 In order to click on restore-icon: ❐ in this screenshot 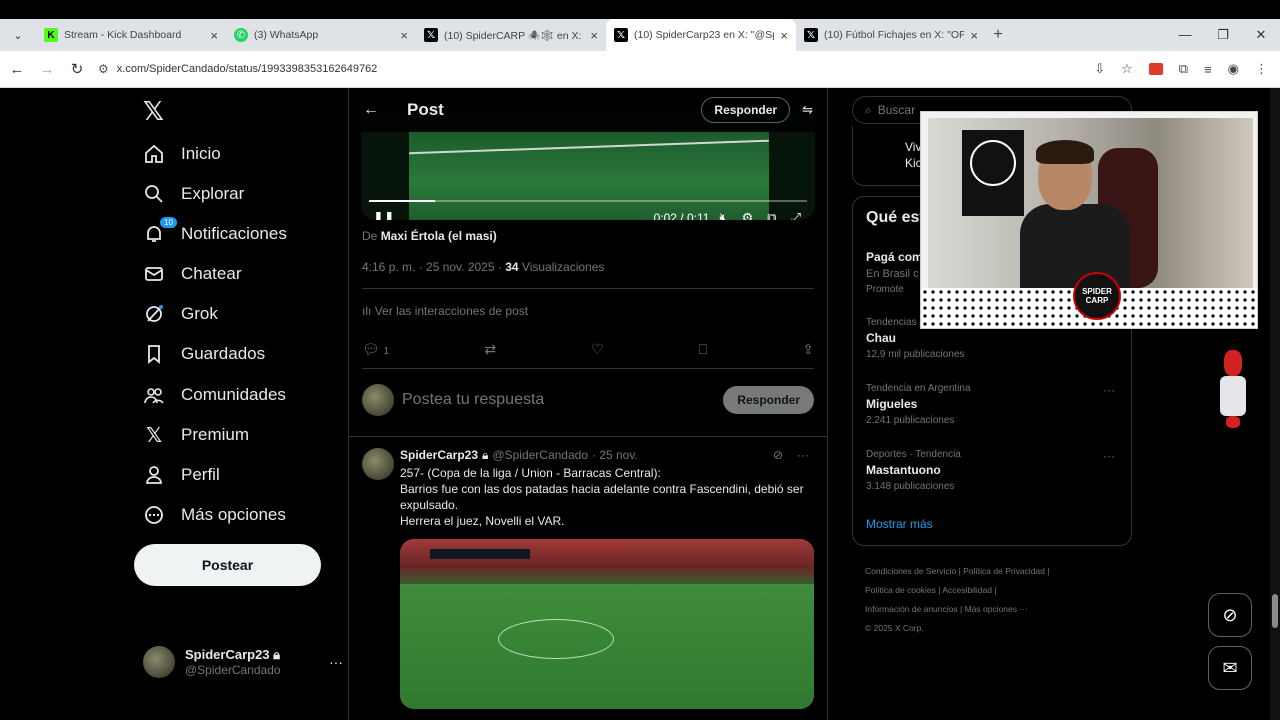, I will do `click(1223, 35)`.